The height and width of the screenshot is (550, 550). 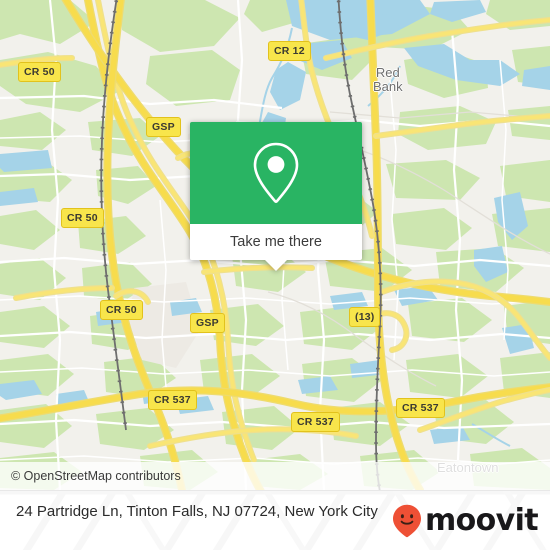 What do you see at coordinates (172, 400) in the screenshot?
I see `road-shield-cr537-1: CR 537` at bounding box center [172, 400].